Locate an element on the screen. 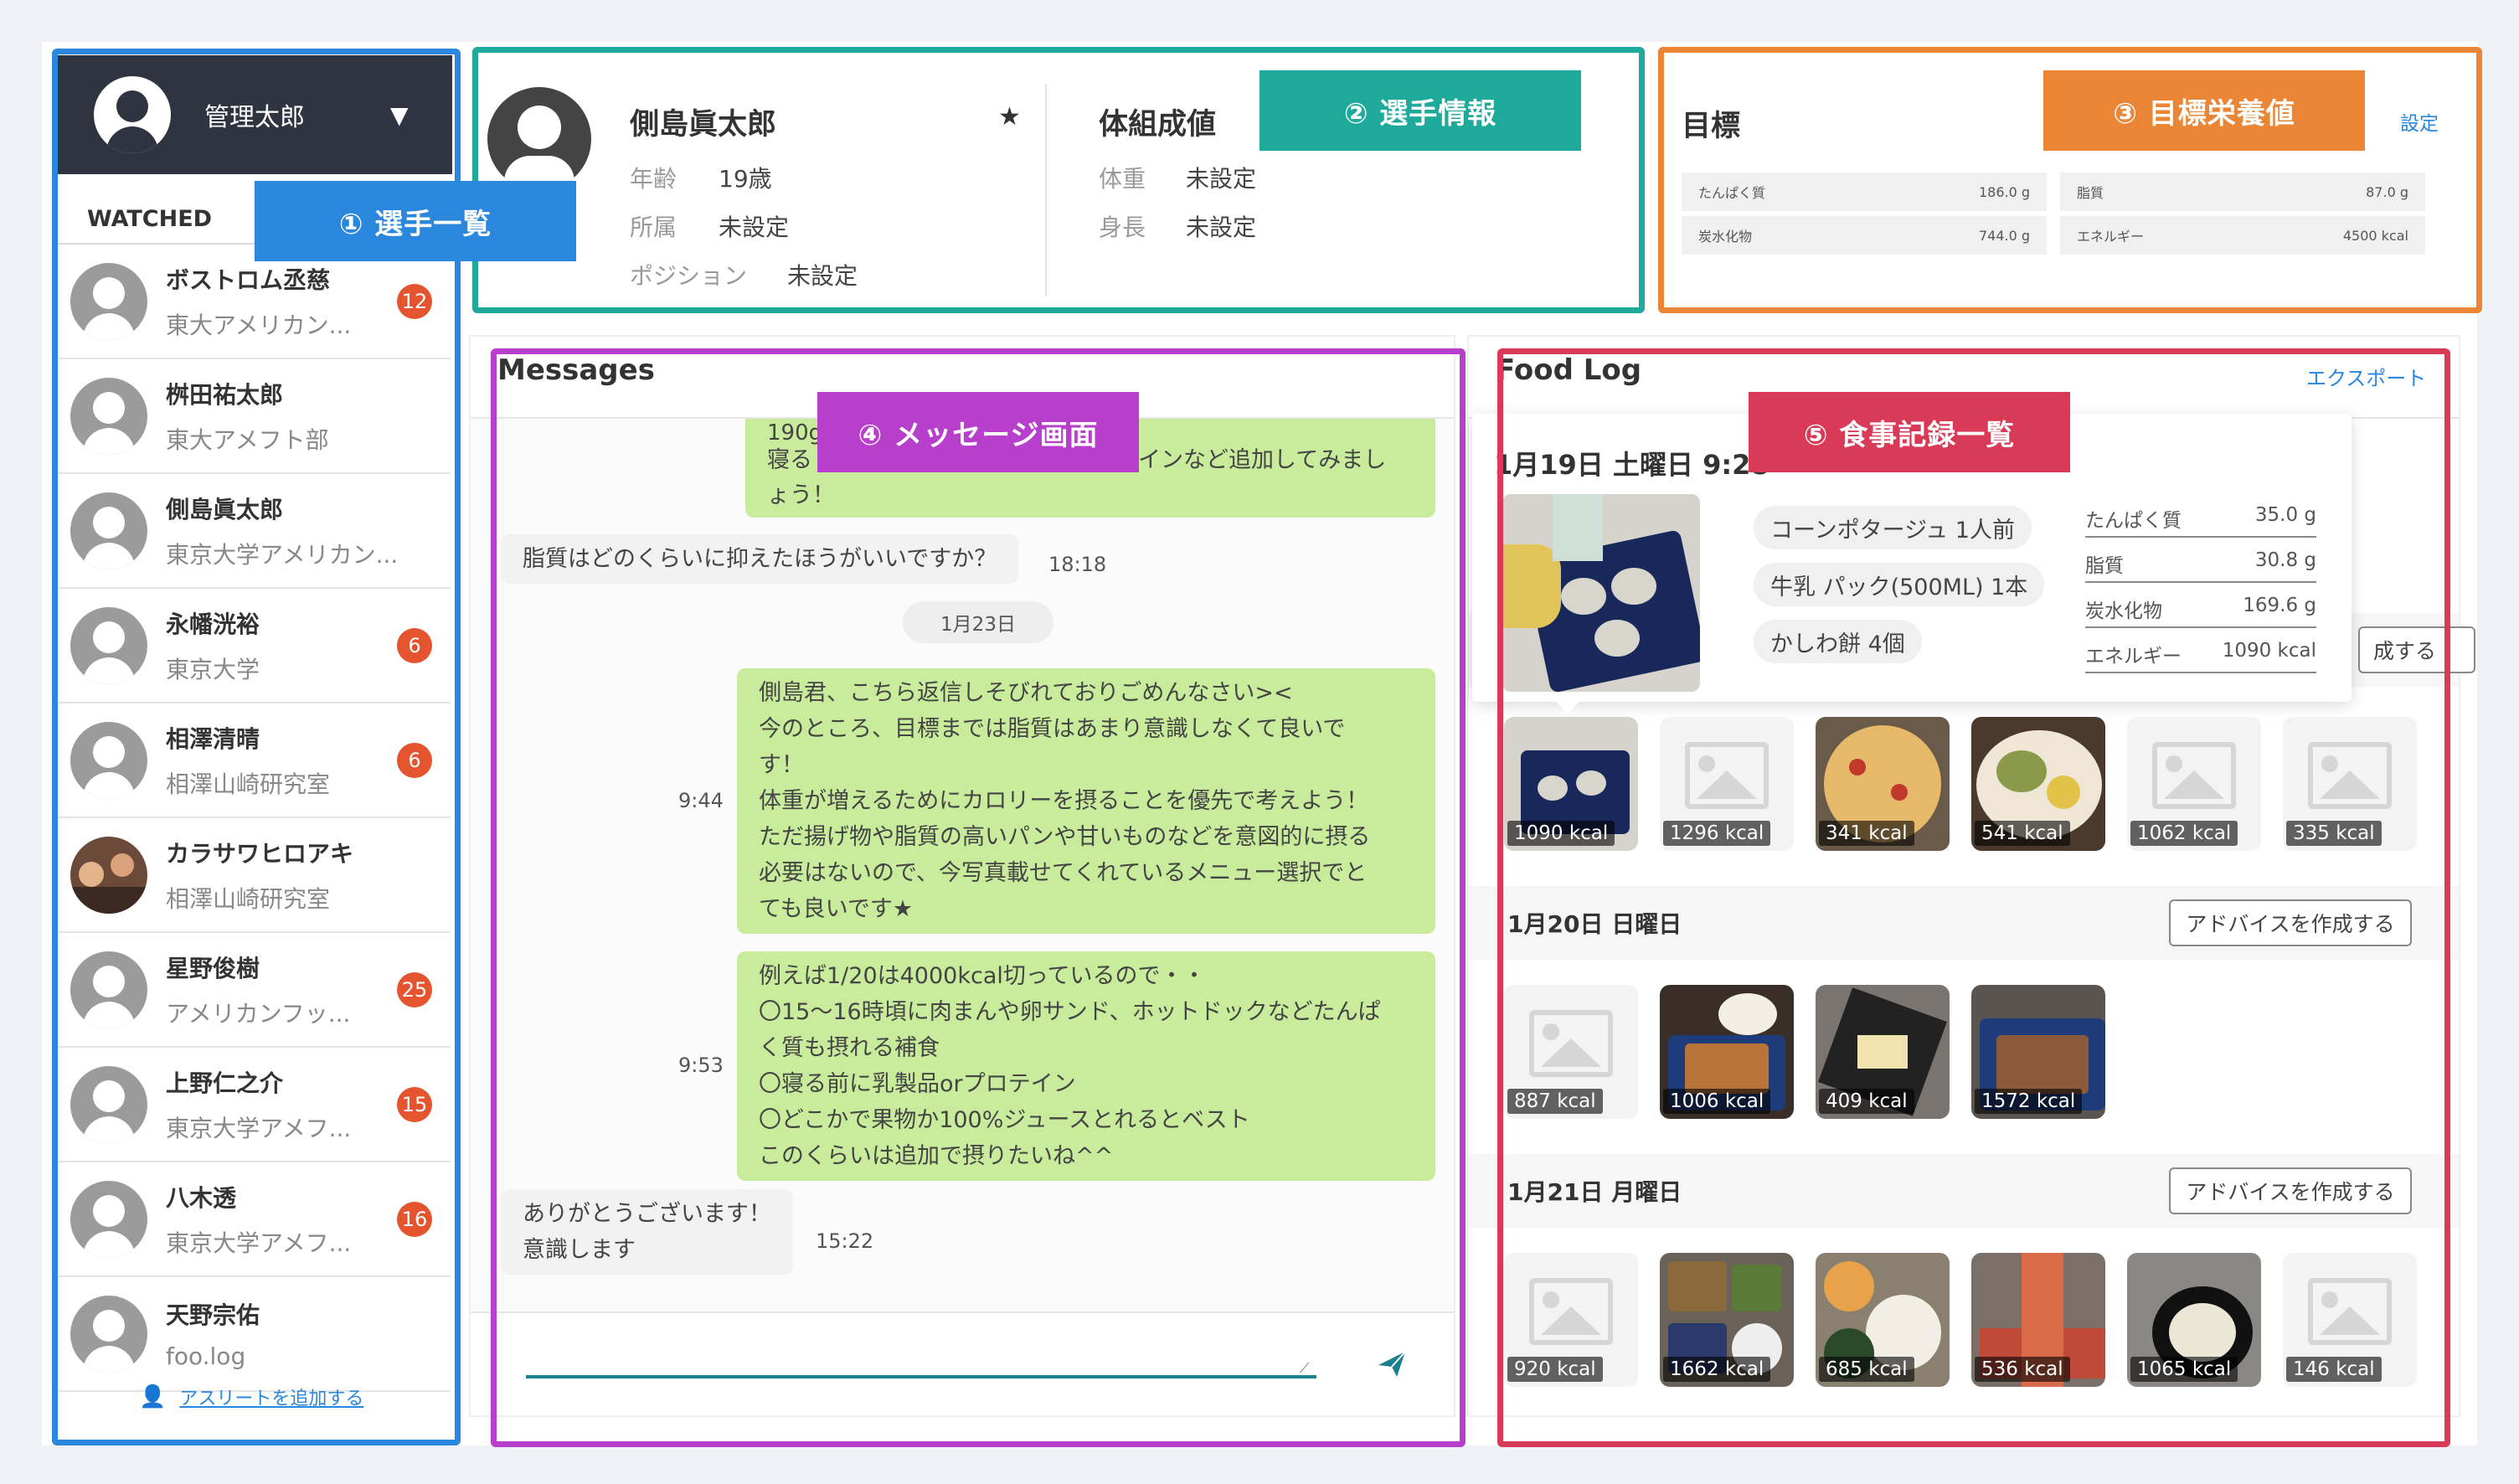 This screenshot has height=1484, width=2519. message-line: く質も摂れる補食 is located at coordinates (849, 1048).